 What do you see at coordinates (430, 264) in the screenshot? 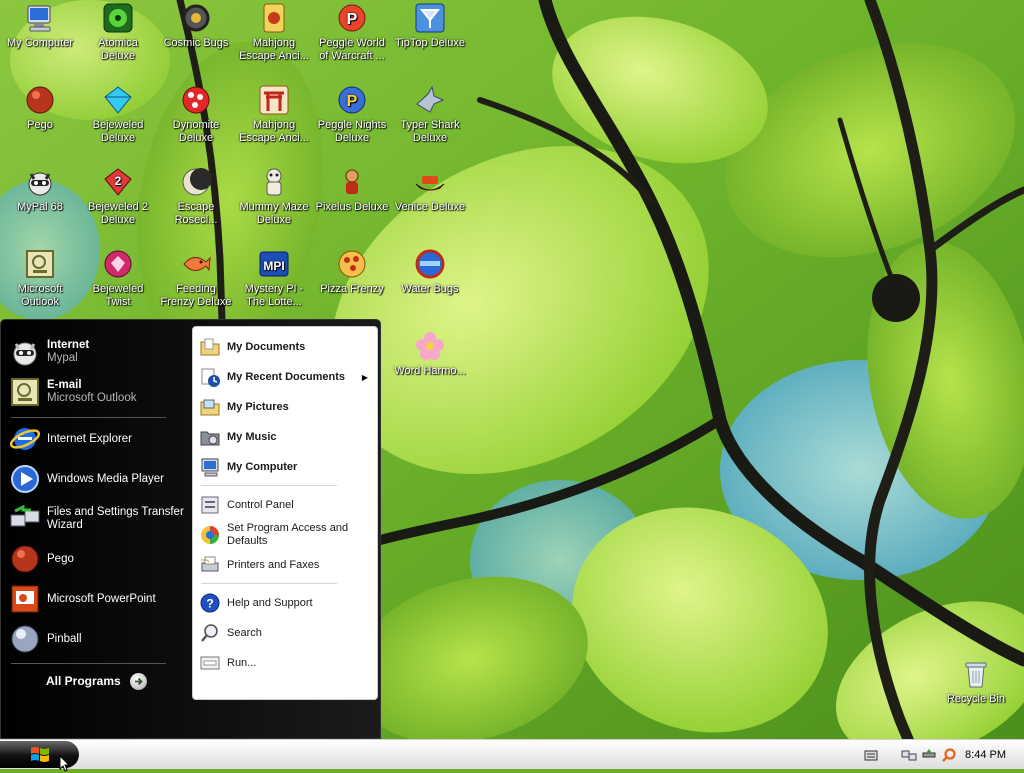
I see `water-bugs-icon` at bounding box center [430, 264].